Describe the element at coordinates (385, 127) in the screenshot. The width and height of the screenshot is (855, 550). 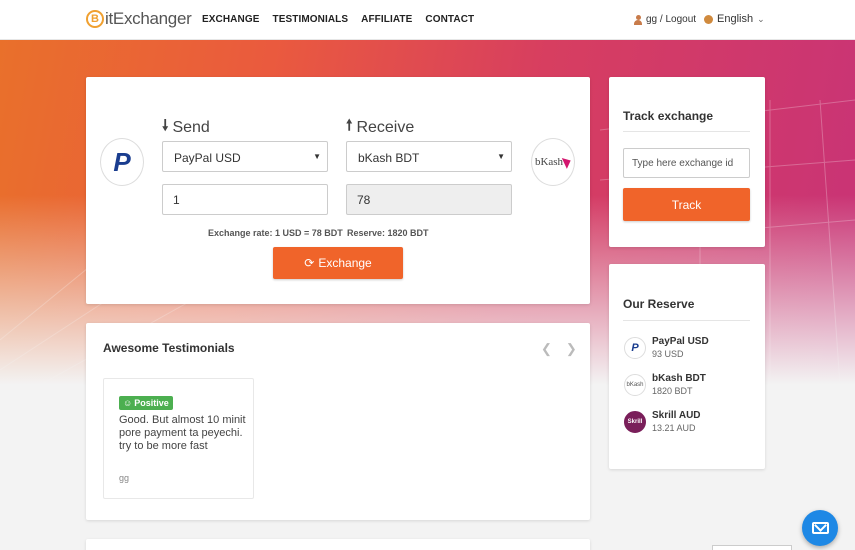
I see `receive-label: Receive` at that location.